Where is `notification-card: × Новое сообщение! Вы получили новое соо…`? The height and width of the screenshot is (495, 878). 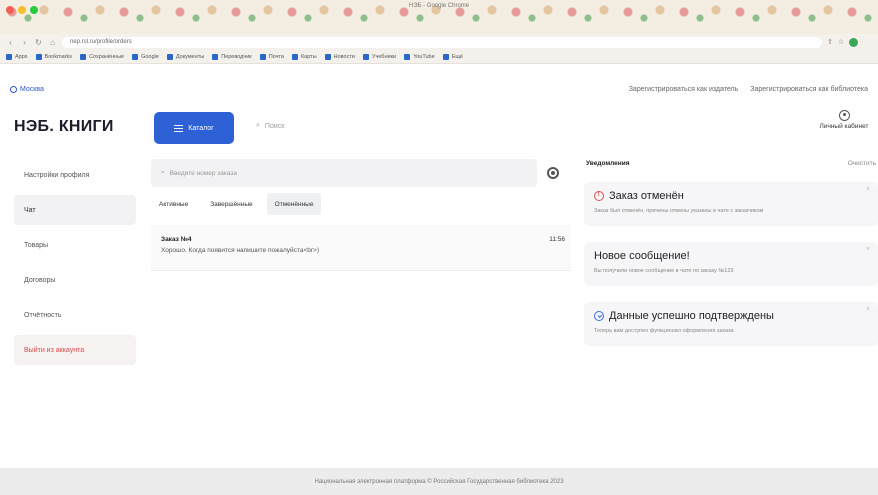
notification-card: × Новое сообщение! Вы получили новое соо… is located at coordinates (731, 264).